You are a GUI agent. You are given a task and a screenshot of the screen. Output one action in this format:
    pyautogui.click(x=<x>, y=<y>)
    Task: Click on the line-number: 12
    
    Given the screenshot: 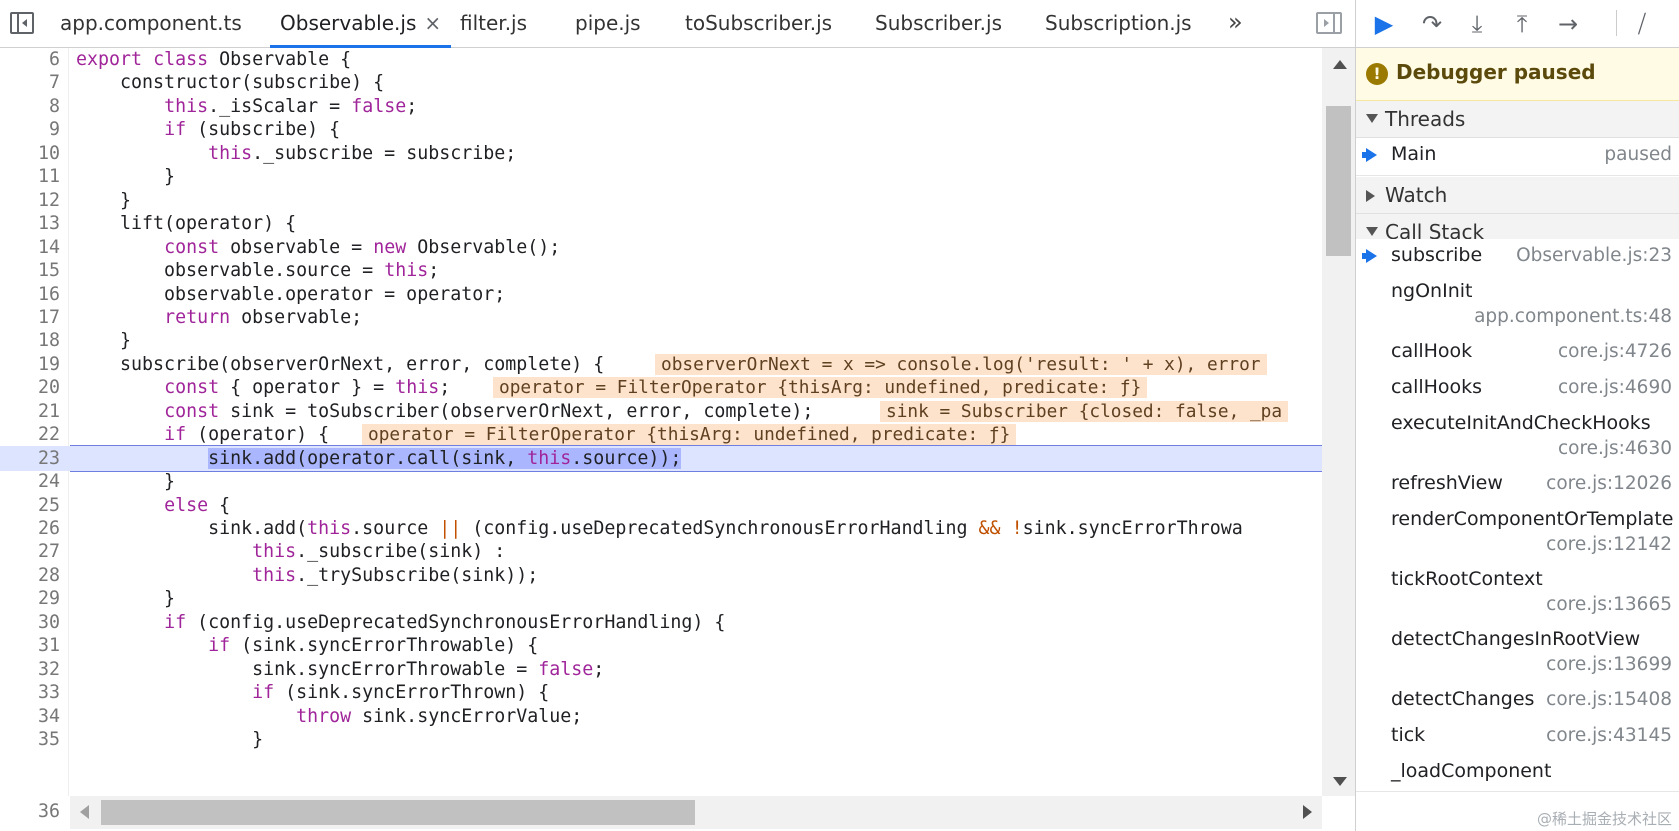 What is the action you would take?
    pyautogui.click(x=30, y=200)
    